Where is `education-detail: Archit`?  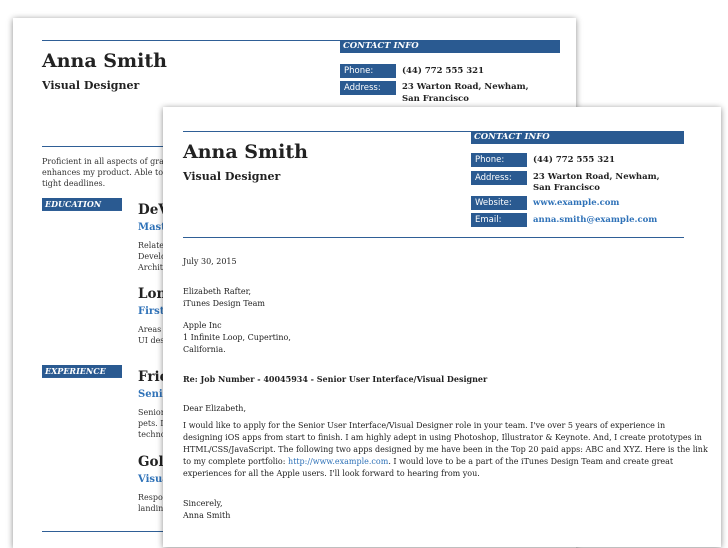
education-detail: Archit is located at coordinates (151, 267).